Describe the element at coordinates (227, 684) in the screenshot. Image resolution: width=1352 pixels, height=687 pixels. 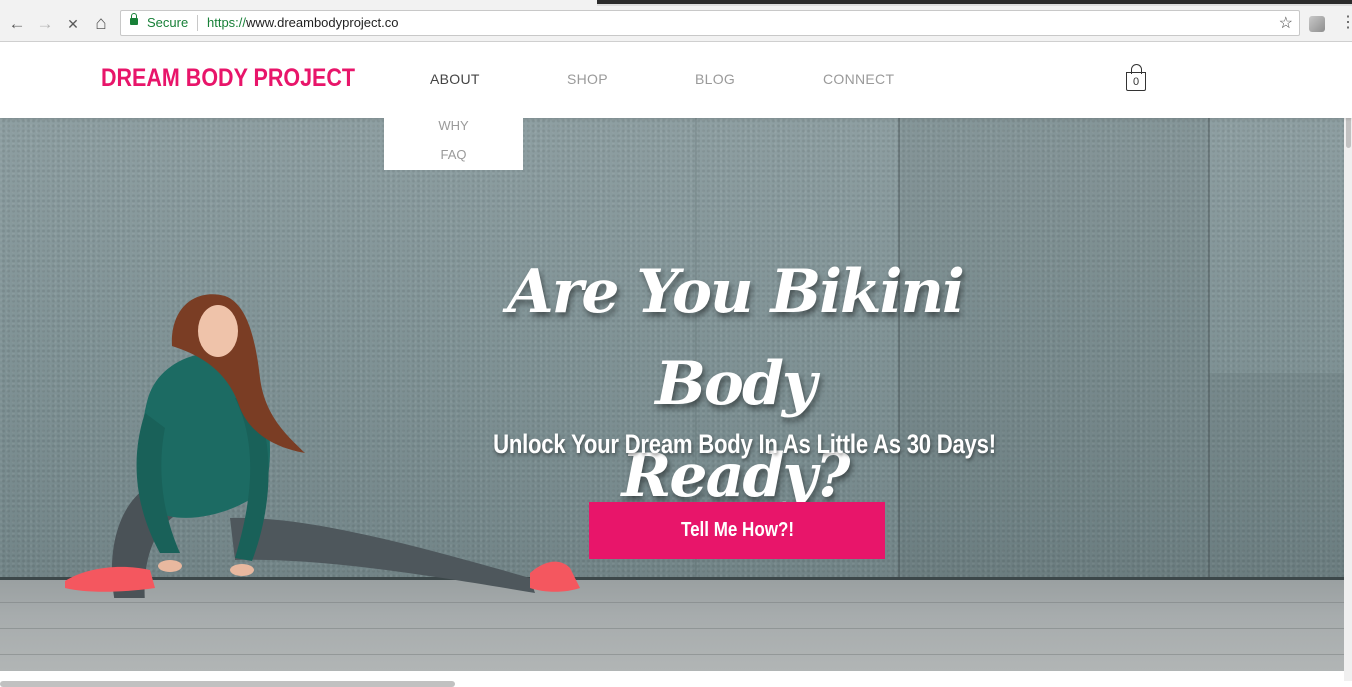
I see `horizontal-scrollbar` at that location.